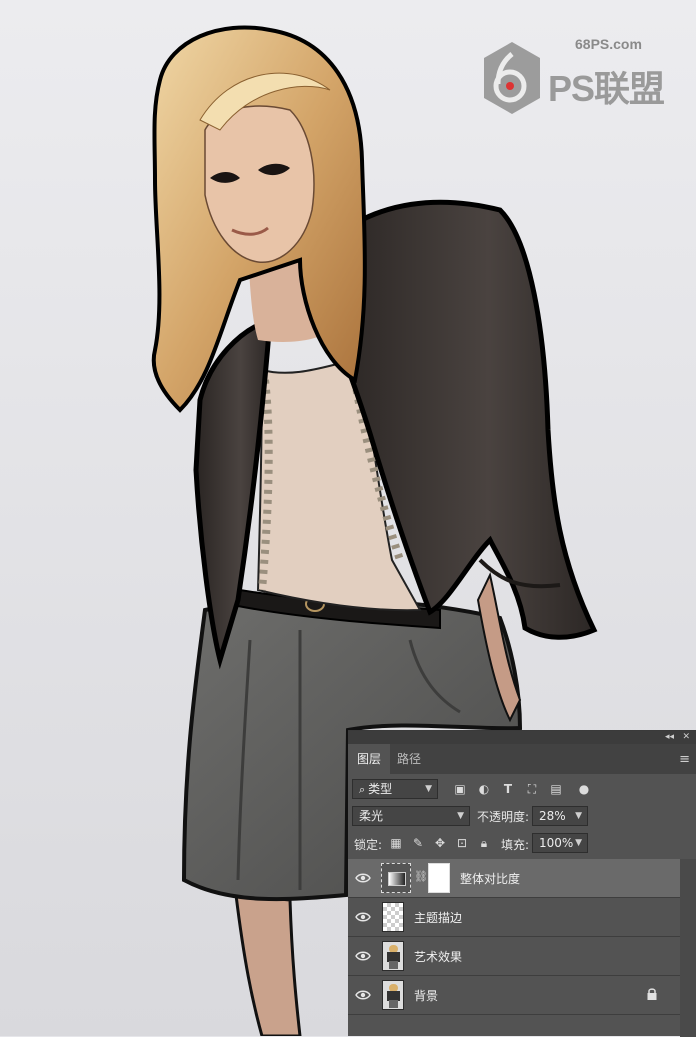 The height and width of the screenshot is (1037, 696). Describe the element at coordinates (684, 759) in the screenshot. I see `panel-menu-icon: ≡` at that location.